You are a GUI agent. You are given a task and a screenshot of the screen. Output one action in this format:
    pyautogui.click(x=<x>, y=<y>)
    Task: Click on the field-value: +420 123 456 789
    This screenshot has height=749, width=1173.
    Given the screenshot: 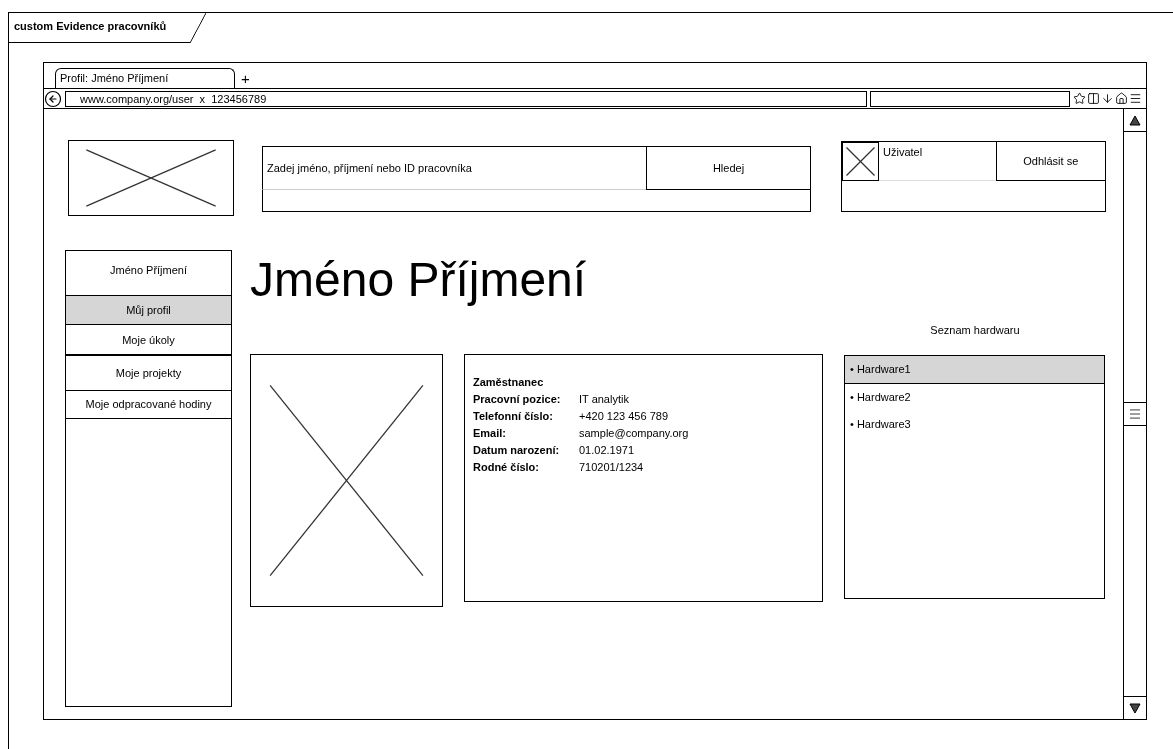 What is the action you would take?
    pyautogui.click(x=624, y=416)
    